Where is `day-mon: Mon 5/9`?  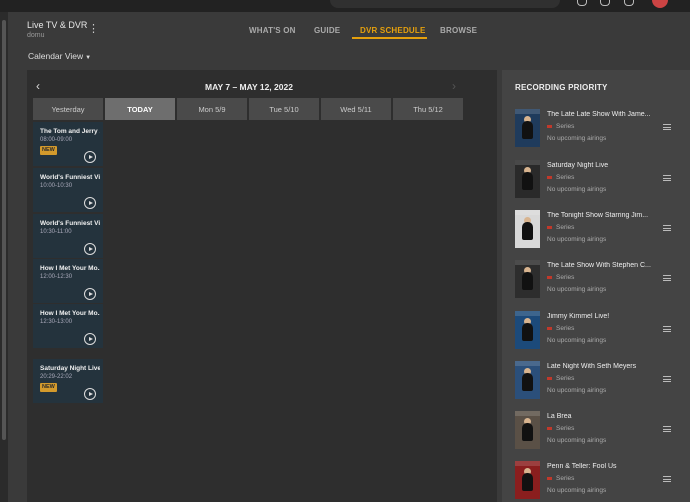 day-mon: Mon 5/9 is located at coordinates (212, 109).